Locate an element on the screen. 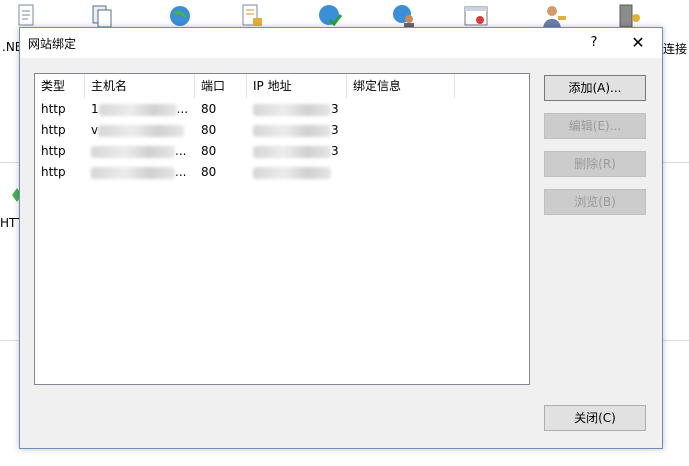 This screenshot has height=466, width=689. column-binding-info: 绑定信息 is located at coordinates (401, 86).